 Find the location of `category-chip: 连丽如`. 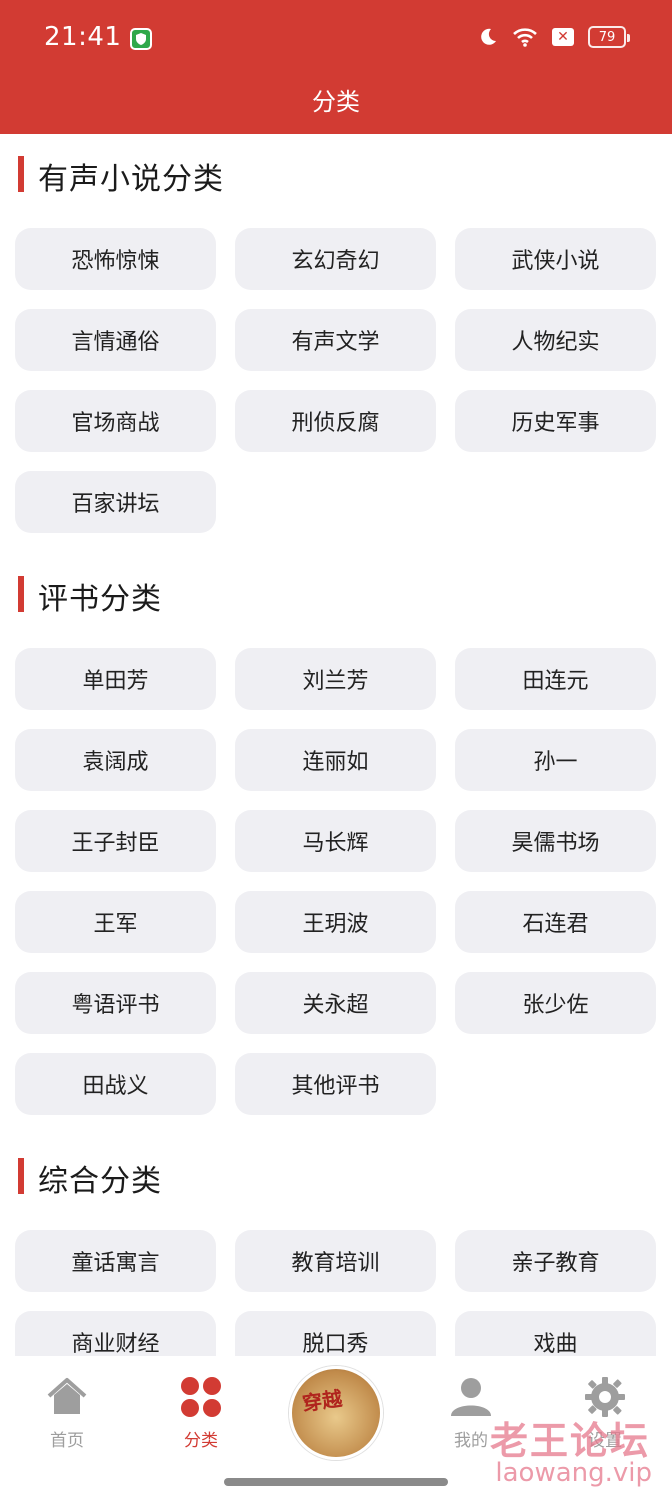

category-chip: 连丽如 is located at coordinates (335, 760).